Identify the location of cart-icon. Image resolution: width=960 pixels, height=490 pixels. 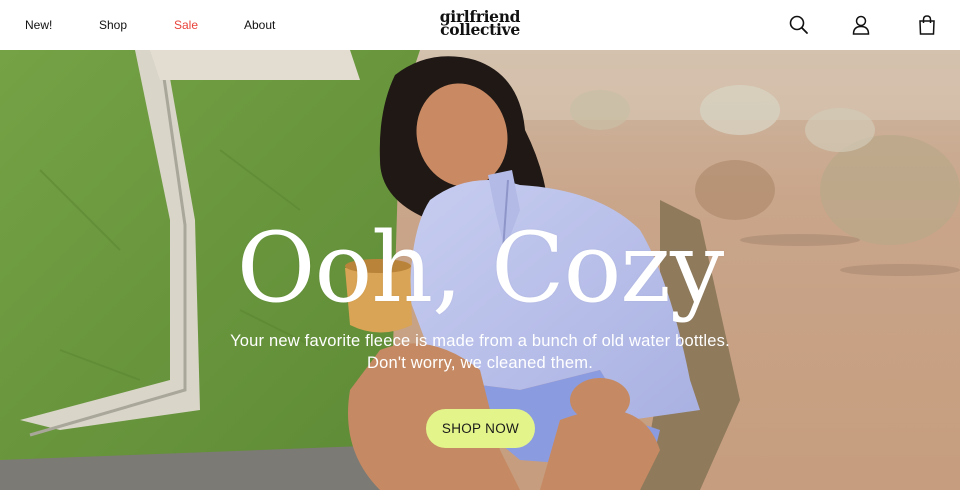
(927, 25).